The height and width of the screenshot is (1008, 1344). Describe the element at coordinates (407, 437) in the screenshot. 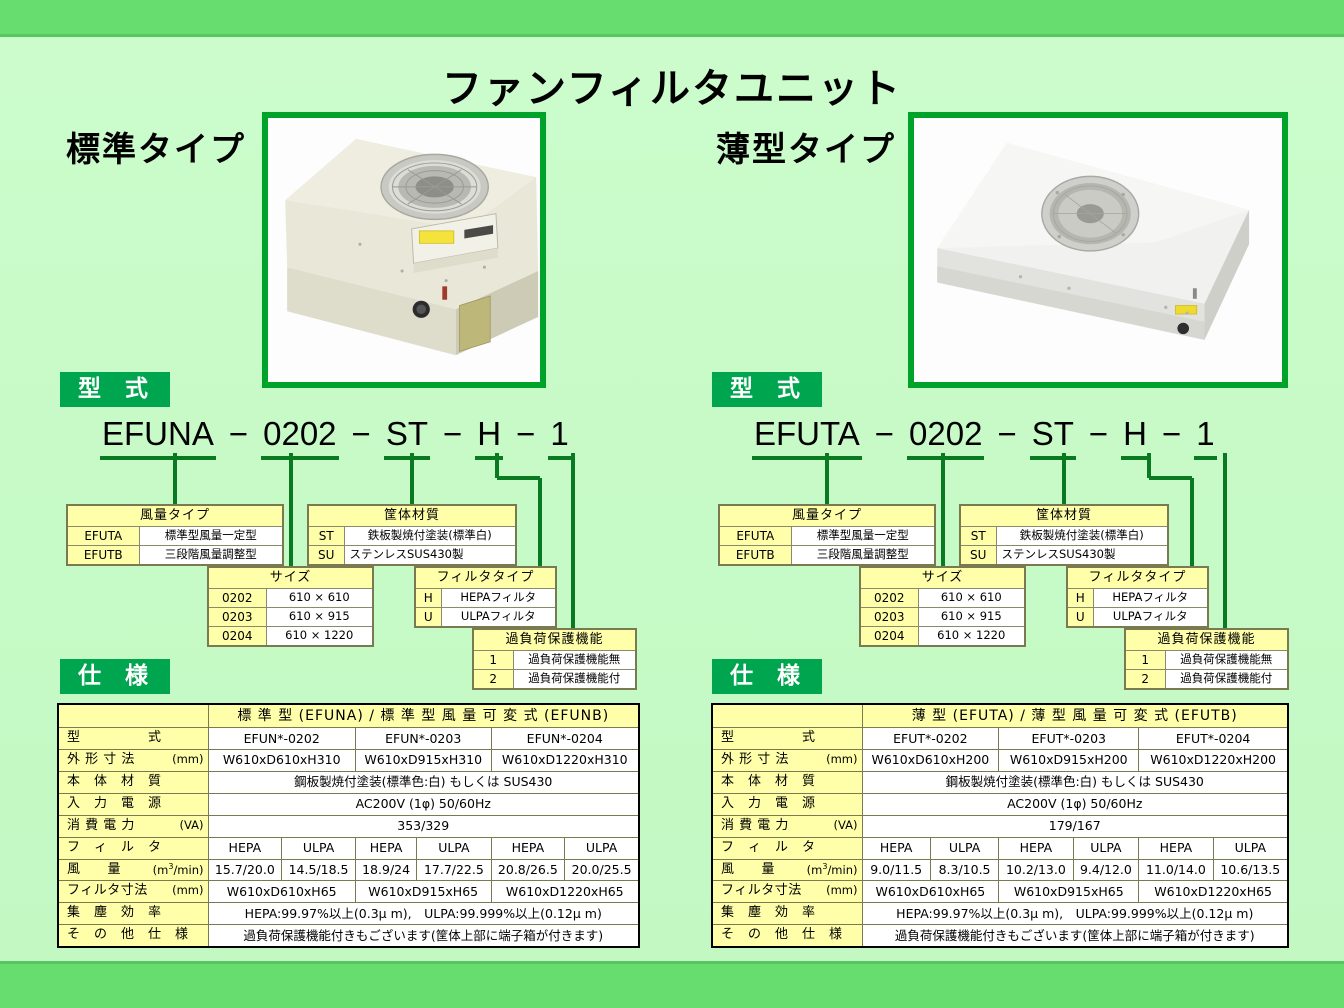

I see `code-material-standard: ST` at that location.